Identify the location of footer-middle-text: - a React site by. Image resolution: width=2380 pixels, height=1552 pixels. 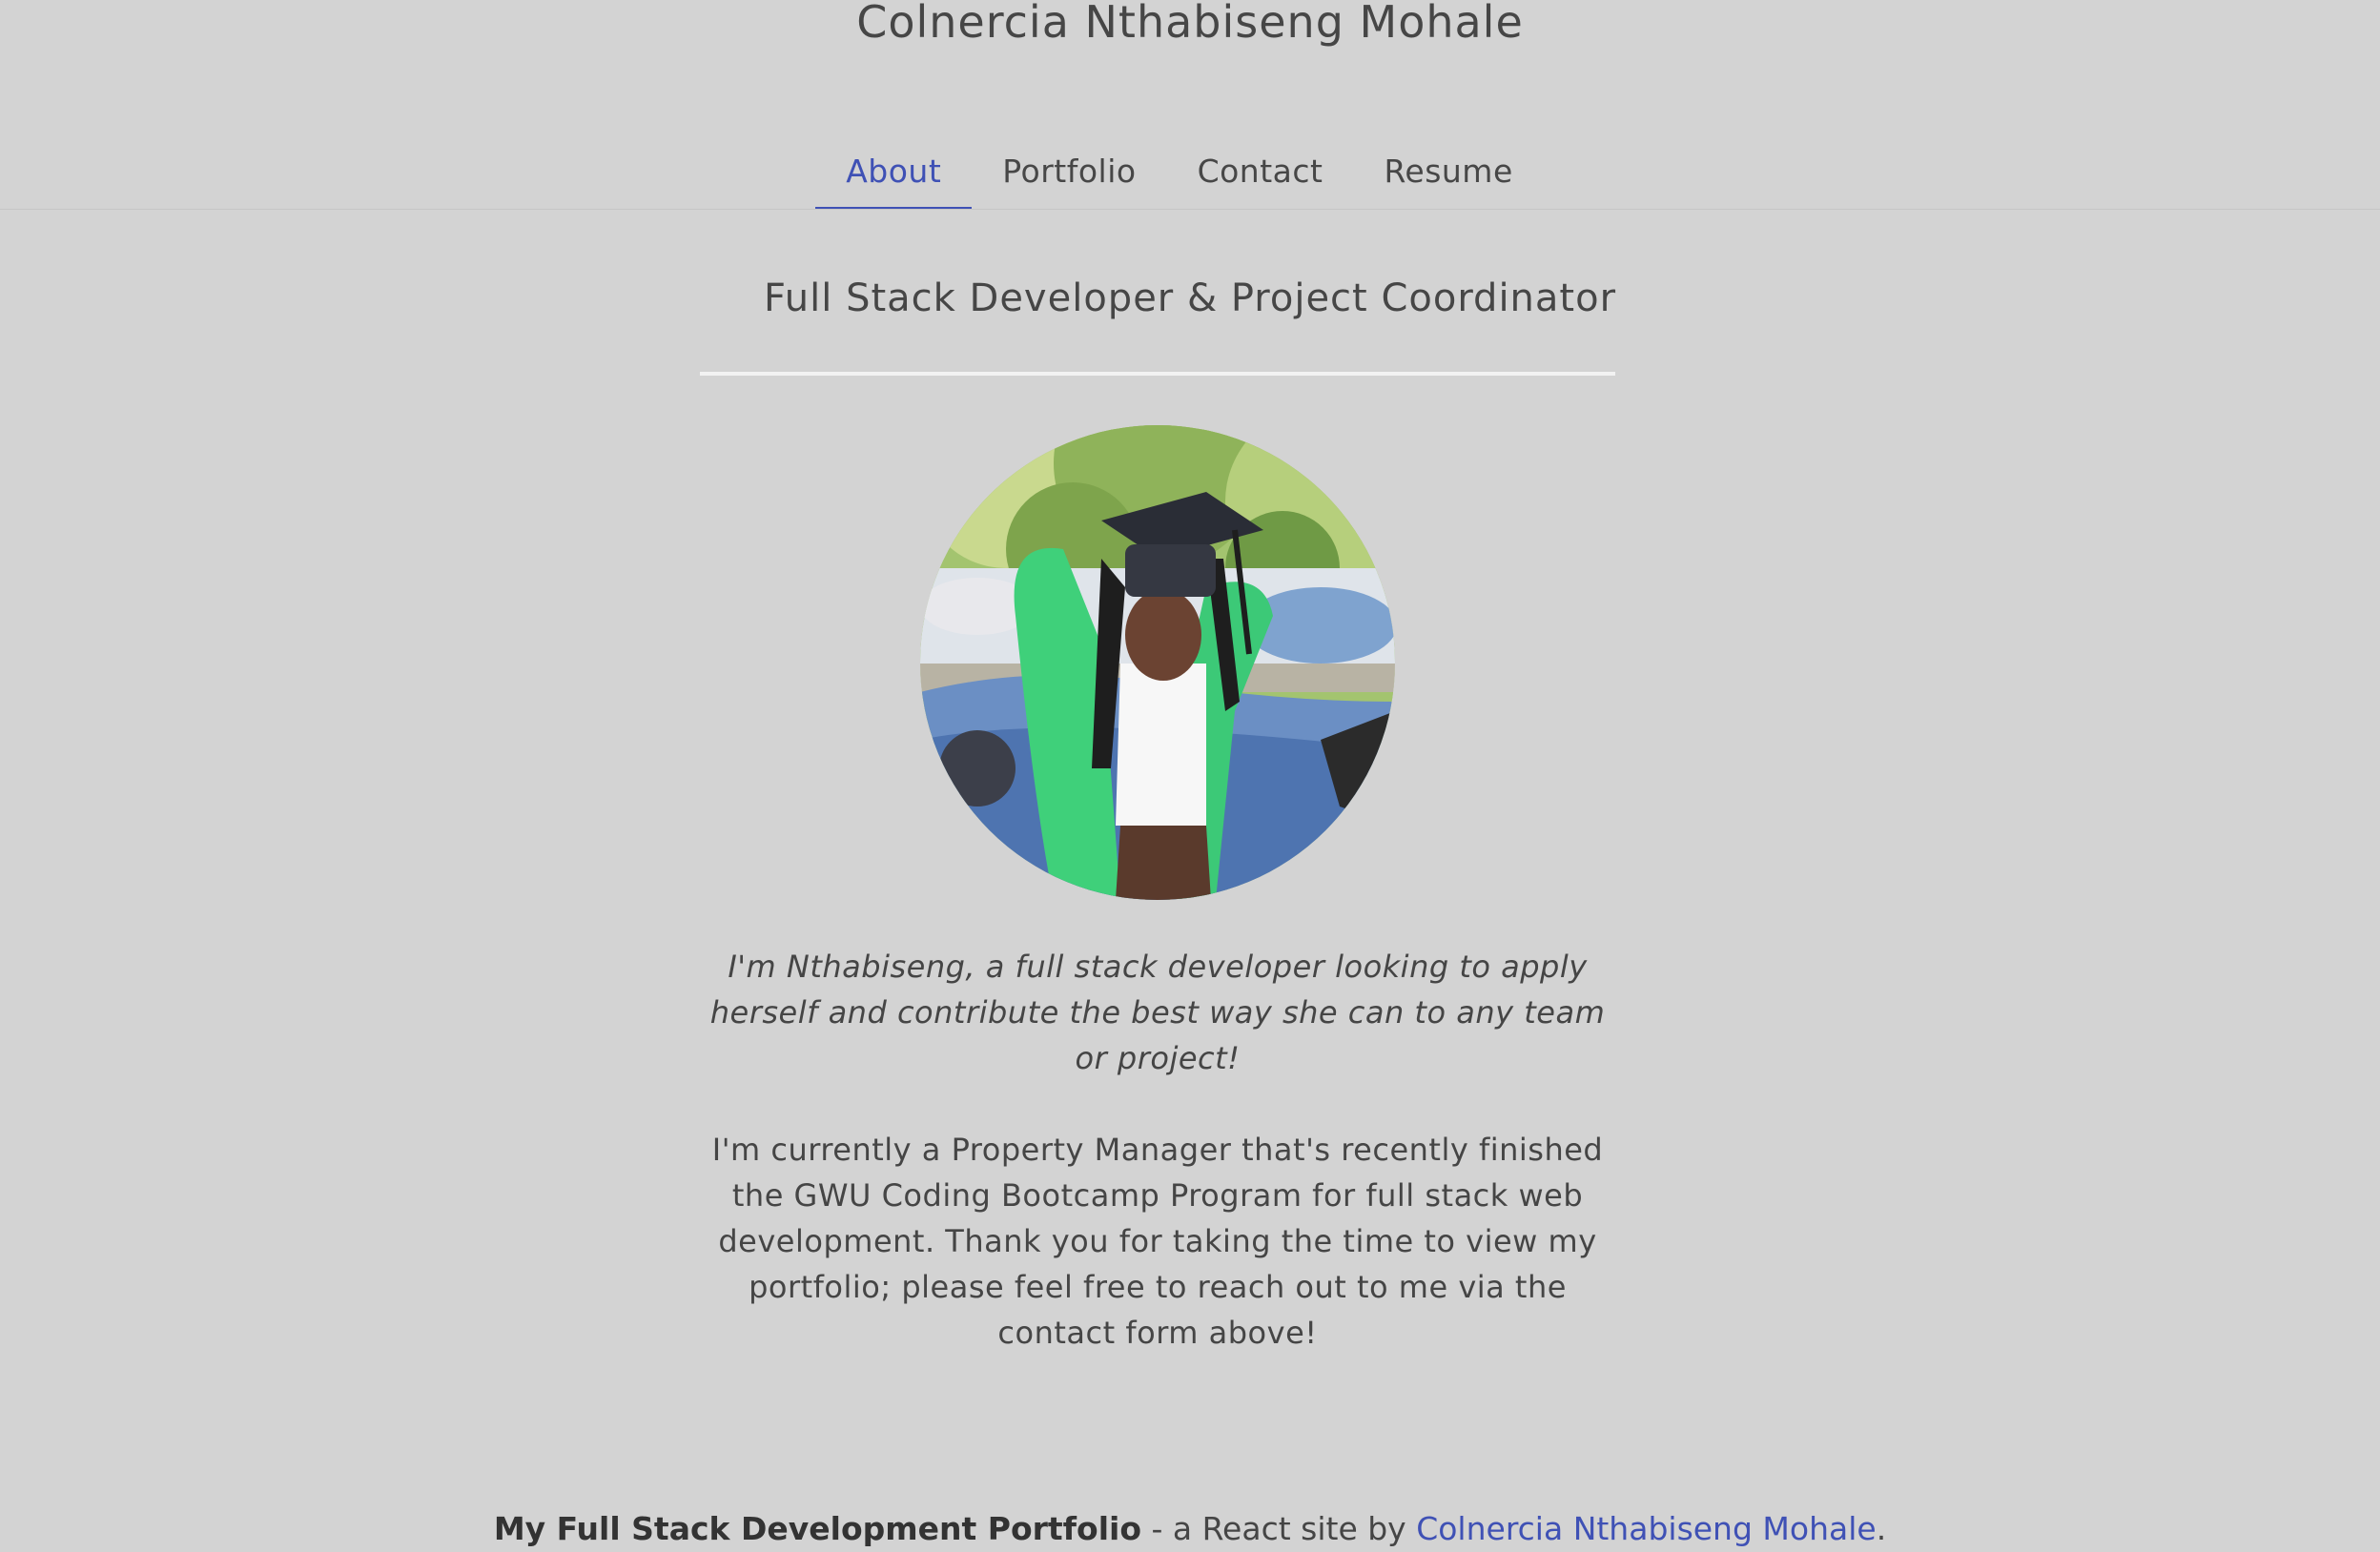
(1279, 1529).